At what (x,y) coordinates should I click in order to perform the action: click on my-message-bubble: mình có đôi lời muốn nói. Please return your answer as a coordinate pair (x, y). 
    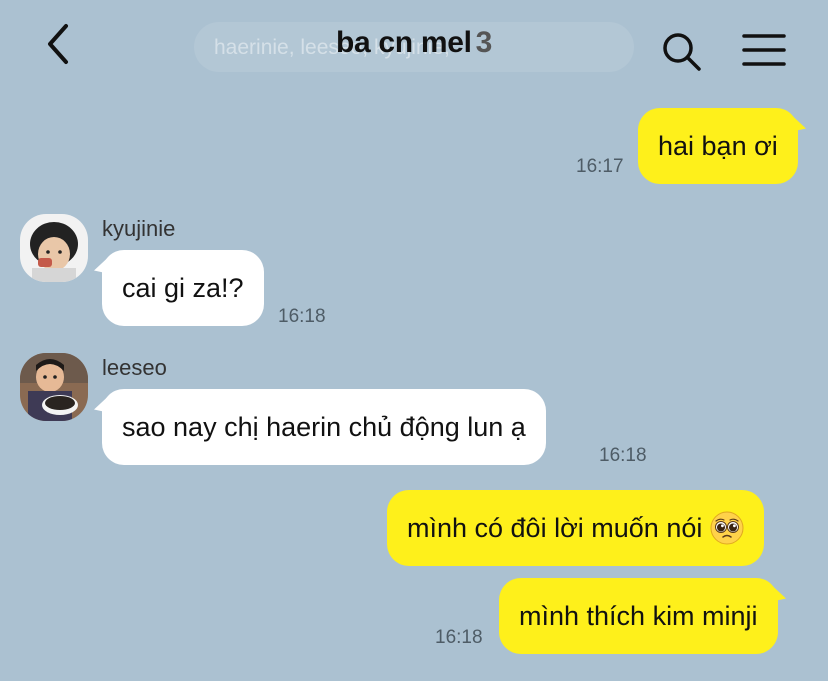
    Looking at the image, I should click on (576, 528).